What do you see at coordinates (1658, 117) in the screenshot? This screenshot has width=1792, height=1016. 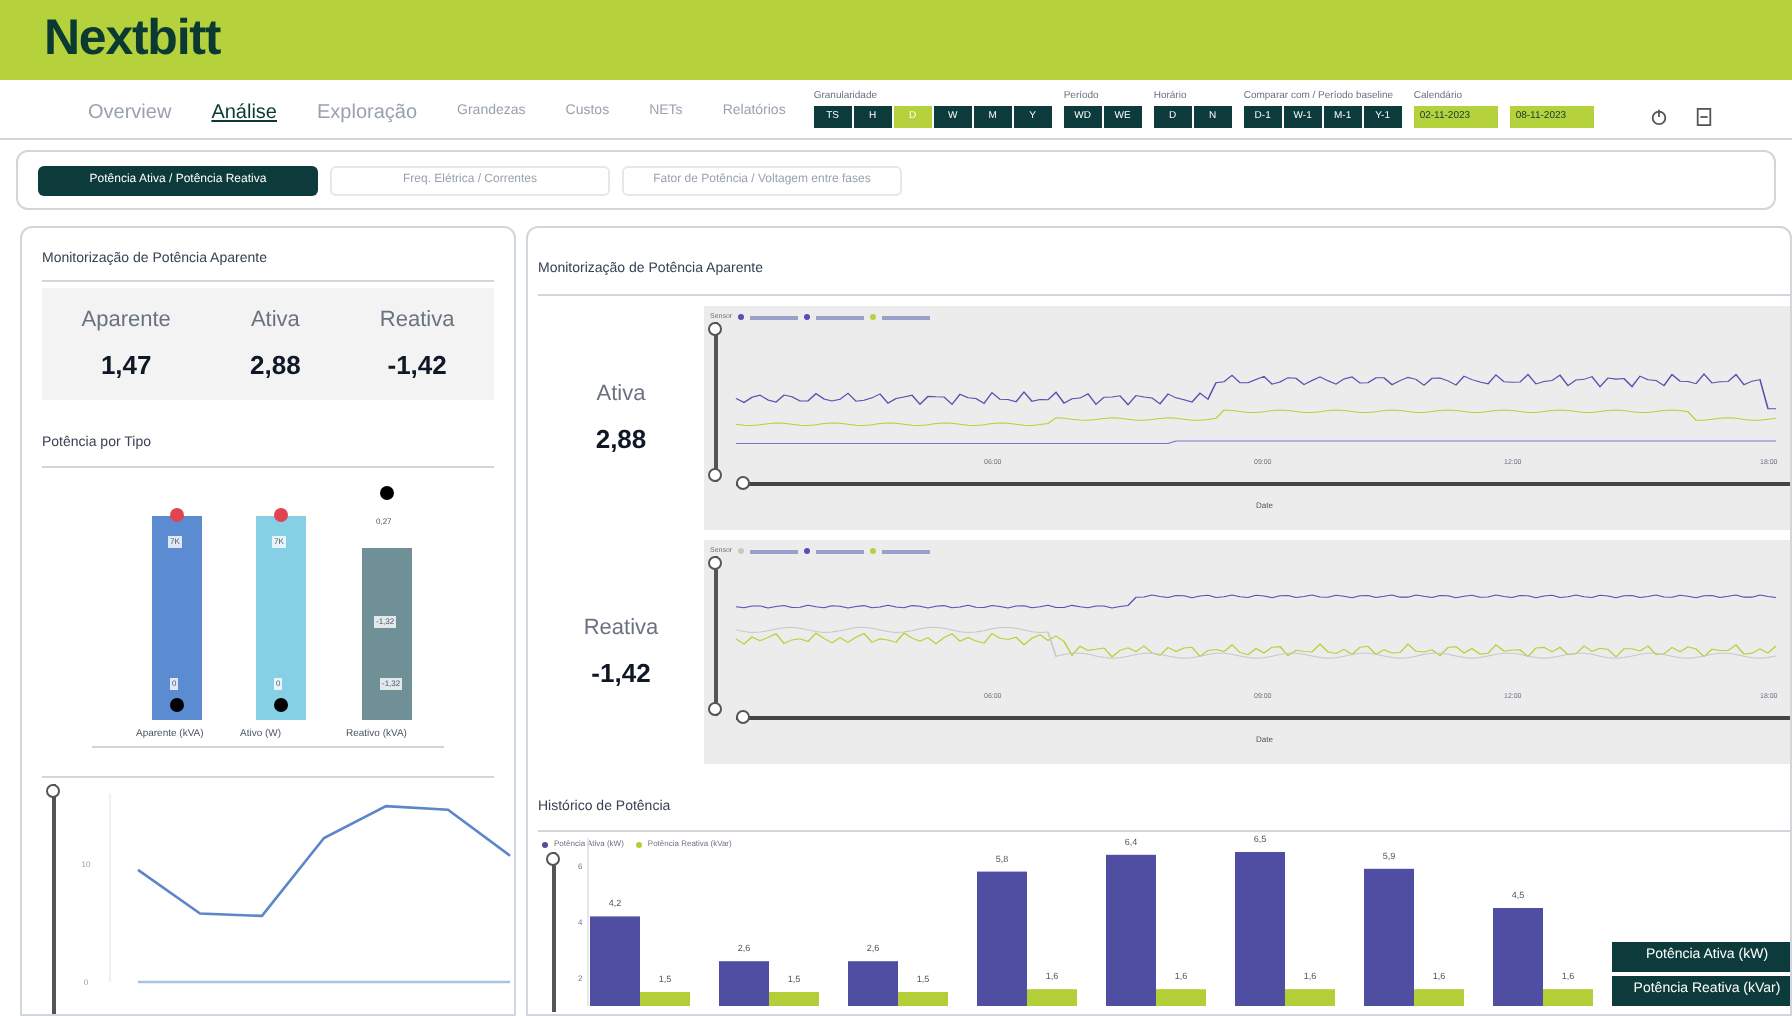 I see `power-icon` at bounding box center [1658, 117].